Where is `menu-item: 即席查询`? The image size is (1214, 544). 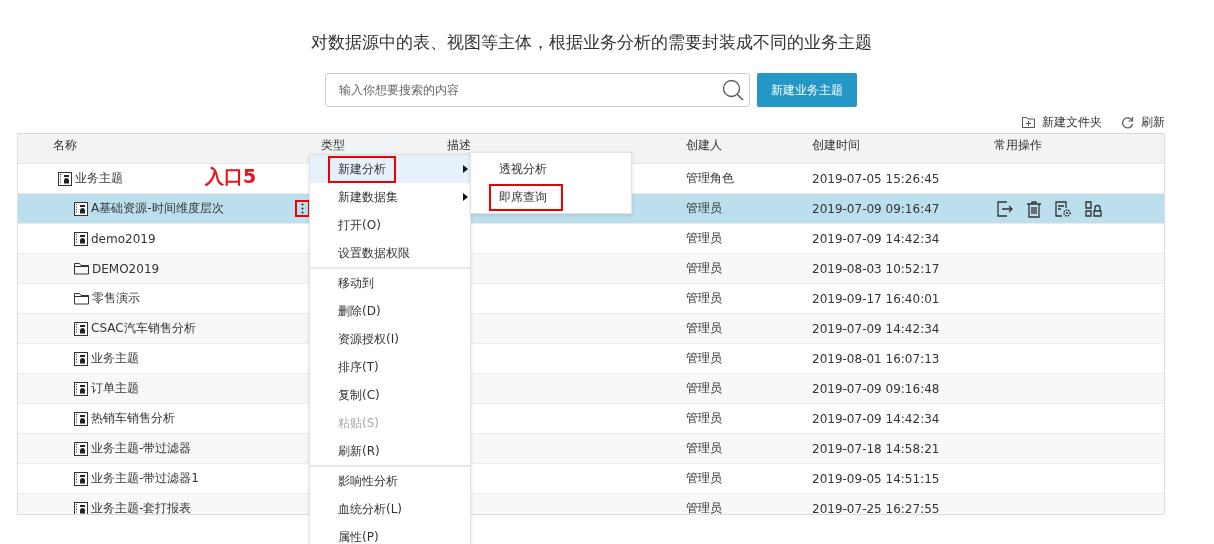
menu-item: 即席查询 is located at coordinates (551, 197).